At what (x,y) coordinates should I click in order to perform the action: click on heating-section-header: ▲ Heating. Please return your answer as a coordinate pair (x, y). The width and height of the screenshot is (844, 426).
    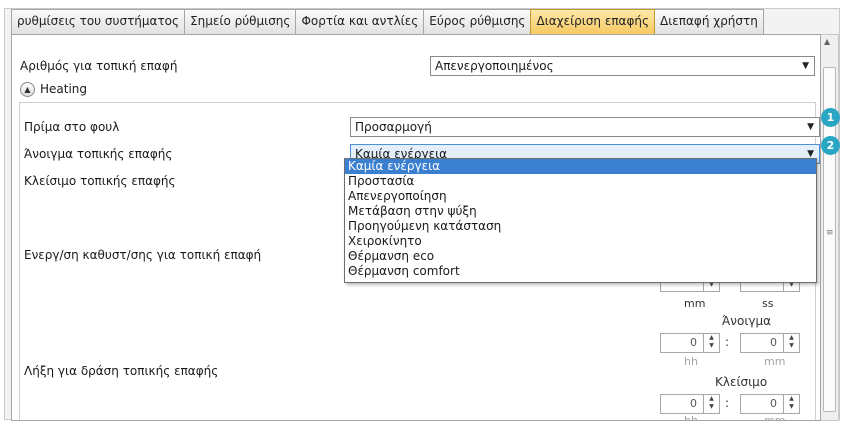
    Looking at the image, I should click on (53, 89).